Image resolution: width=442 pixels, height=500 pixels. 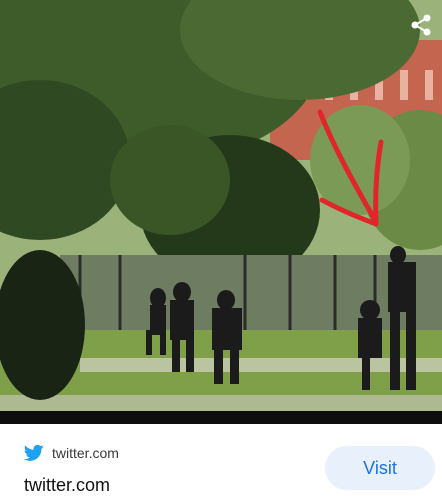 I want to click on card-title: twitter.com, so click(x=67, y=485).